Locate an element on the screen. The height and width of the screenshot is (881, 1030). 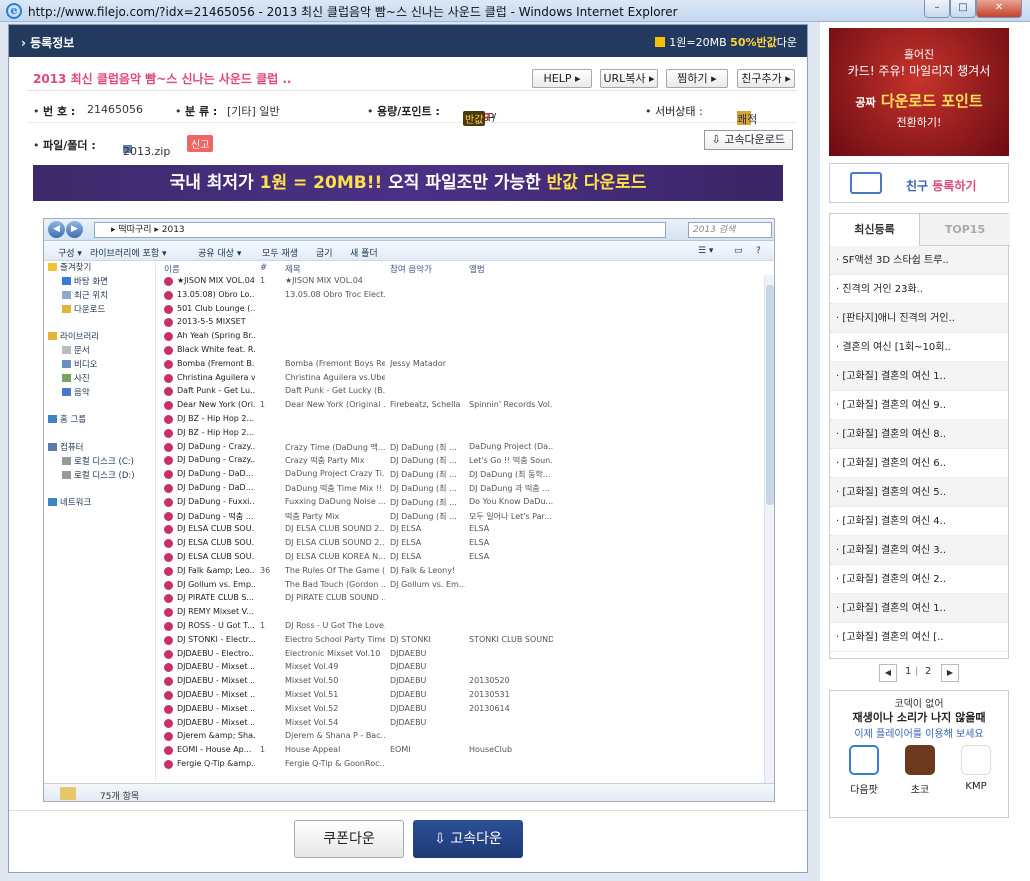
forward-icon: ▶ is located at coordinates (74, 229).